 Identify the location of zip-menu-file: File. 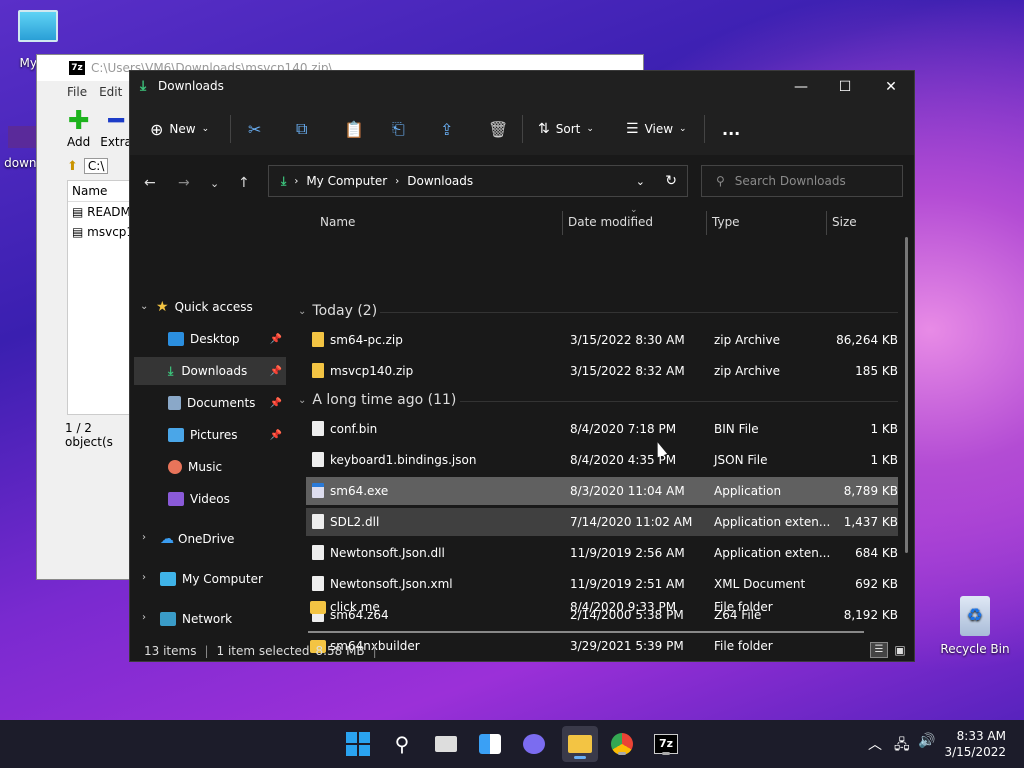
(77, 92).